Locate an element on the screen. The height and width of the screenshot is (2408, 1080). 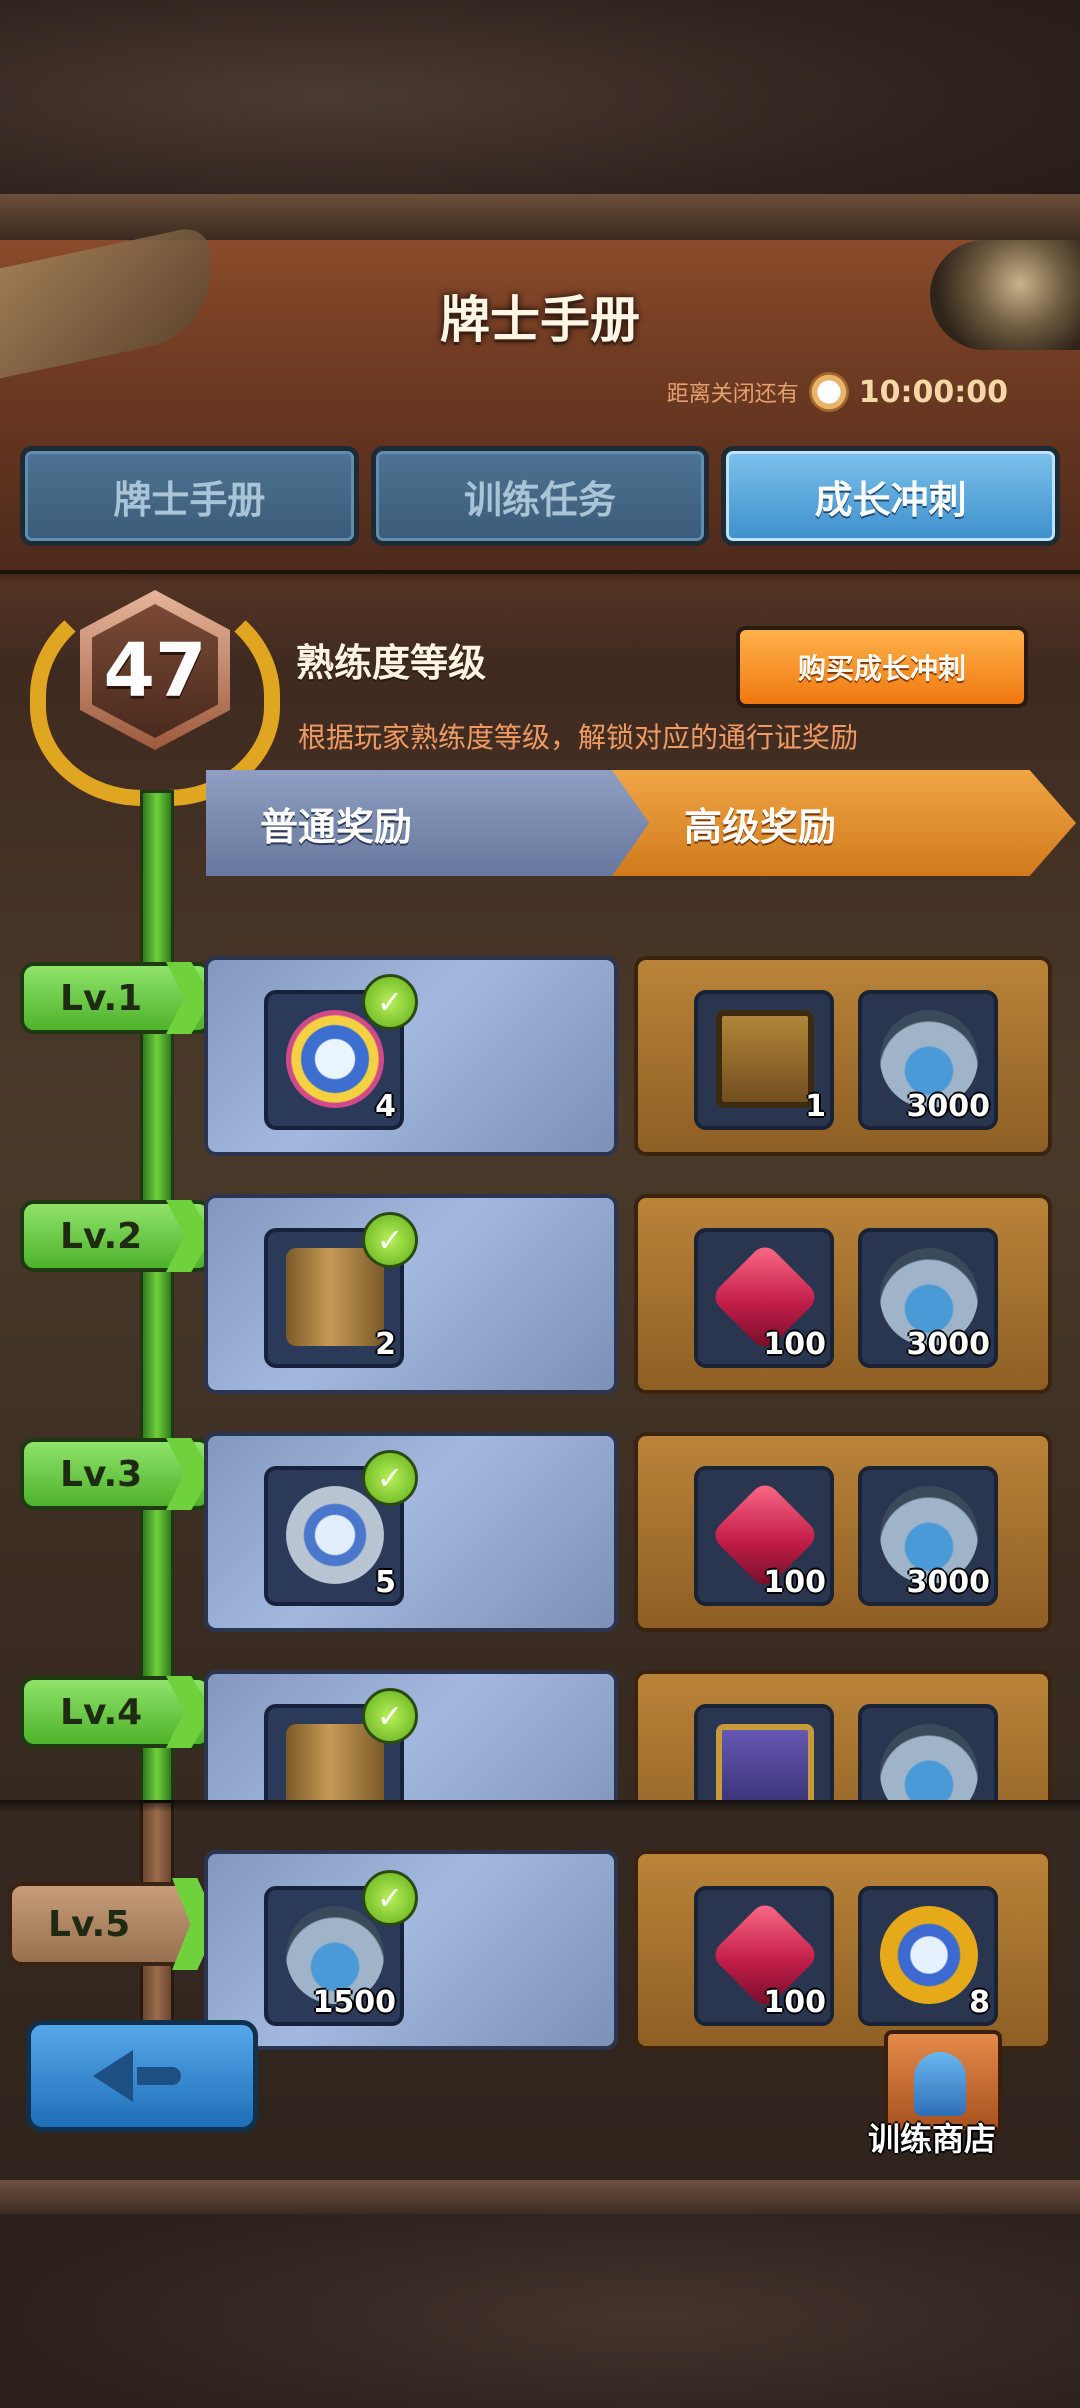
countdown: 距离关闭还有 10:00:00 is located at coordinates (837, 392).